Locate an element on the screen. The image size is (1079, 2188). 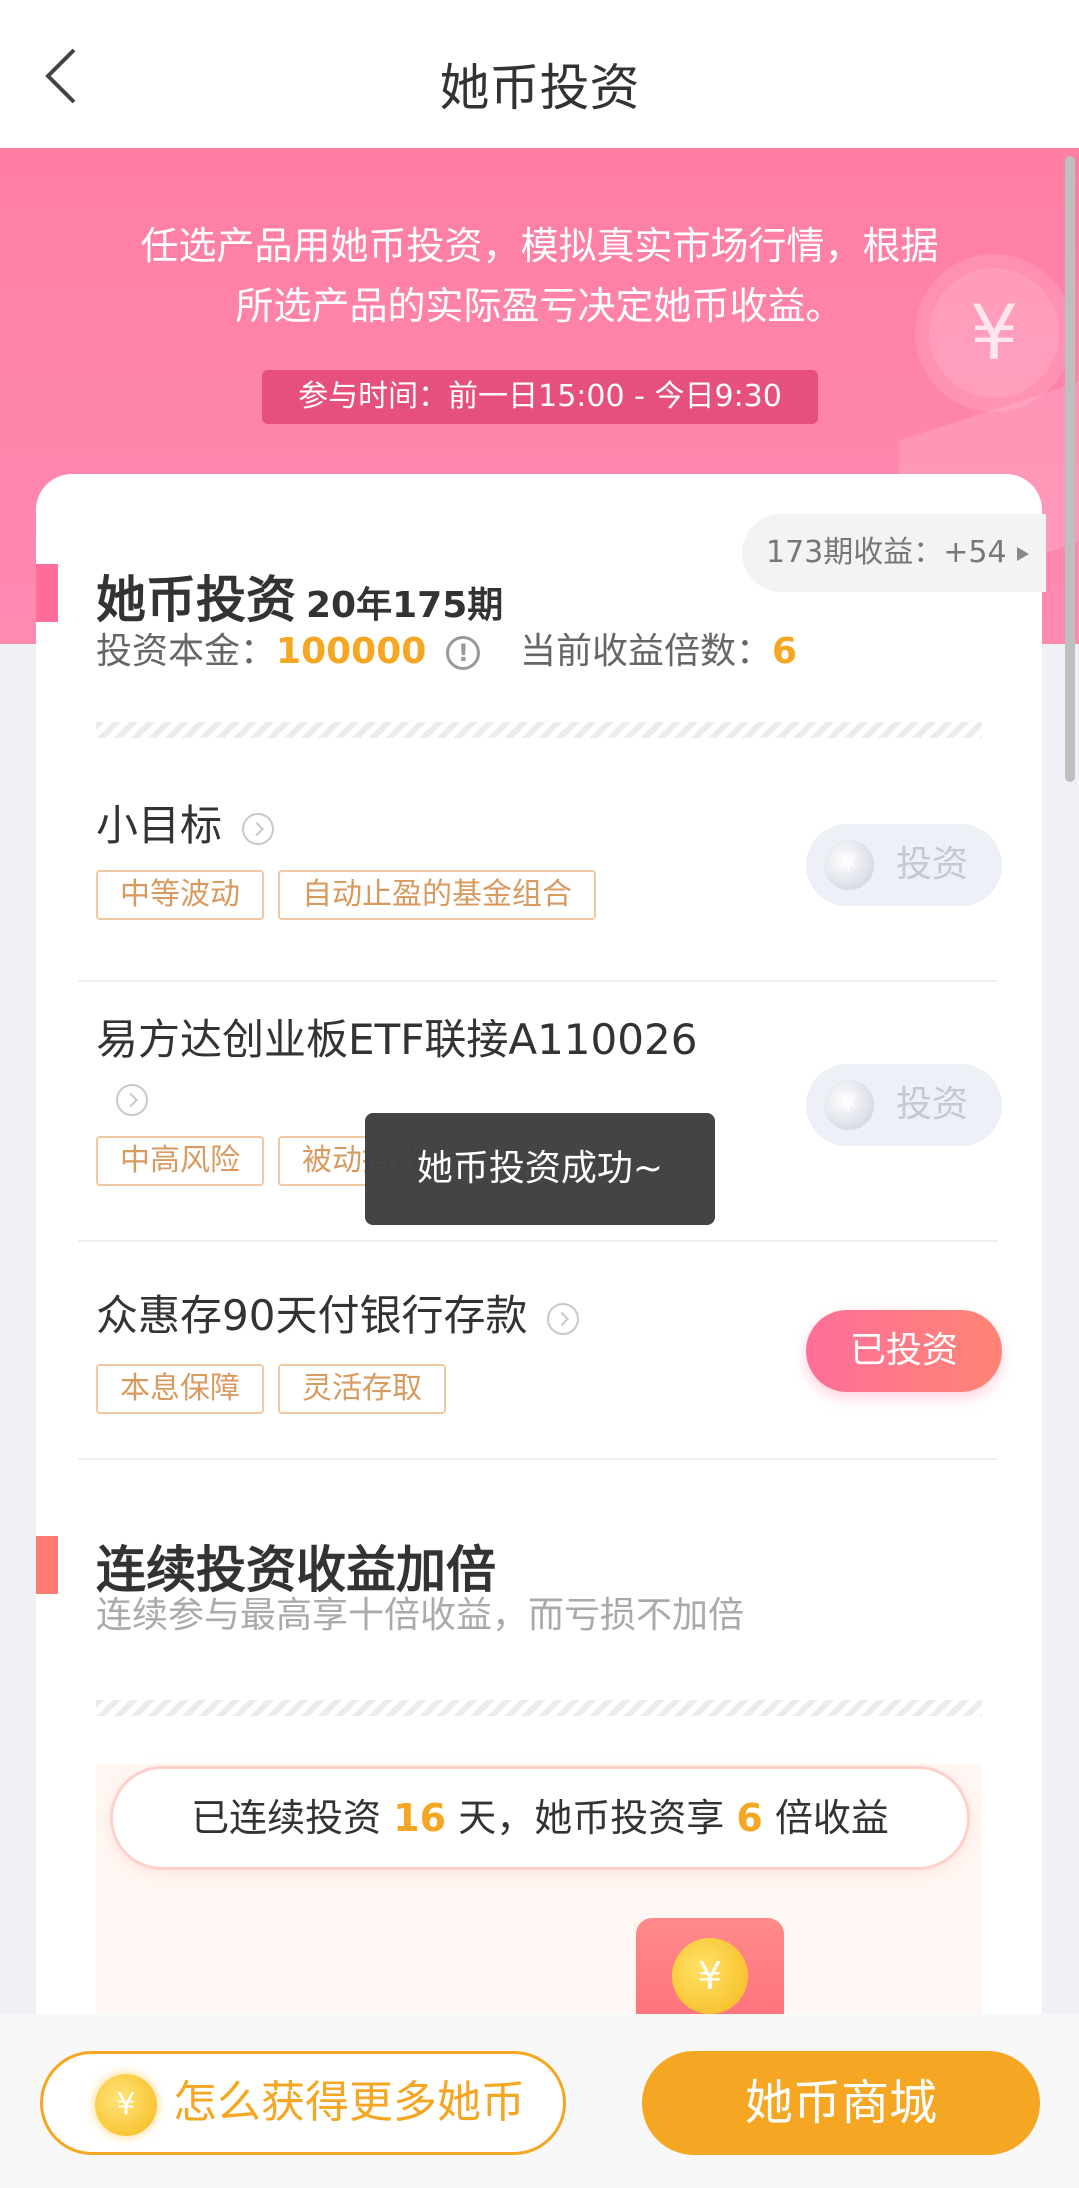
coin-shop-button: 她币商城 is located at coordinates (841, 2103).